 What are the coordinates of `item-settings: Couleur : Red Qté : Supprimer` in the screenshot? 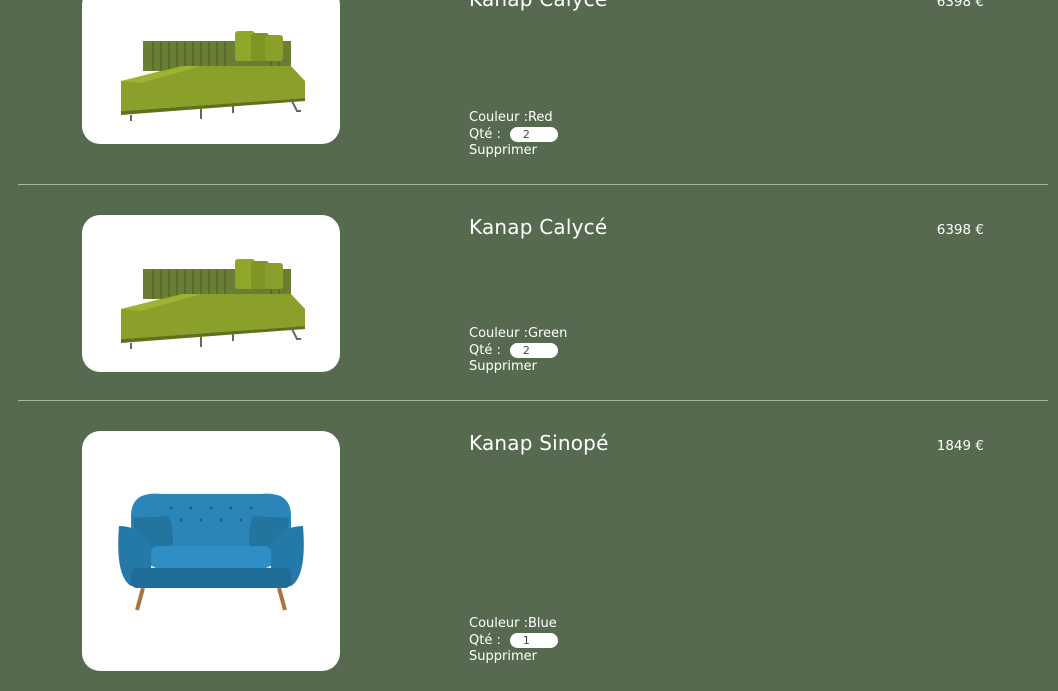 It's located at (513, 135).